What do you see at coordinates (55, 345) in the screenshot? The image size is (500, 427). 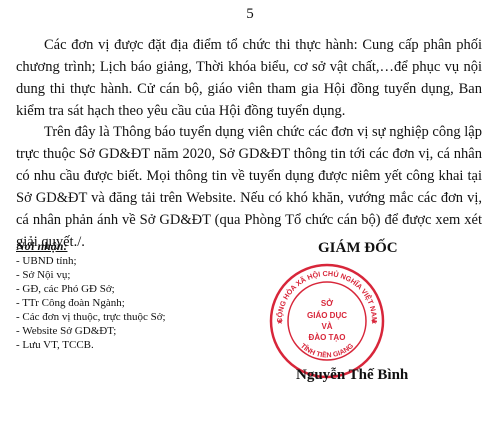 I see `recipient-item: - Lưu VT, TCCB.` at bounding box center [55, 345].